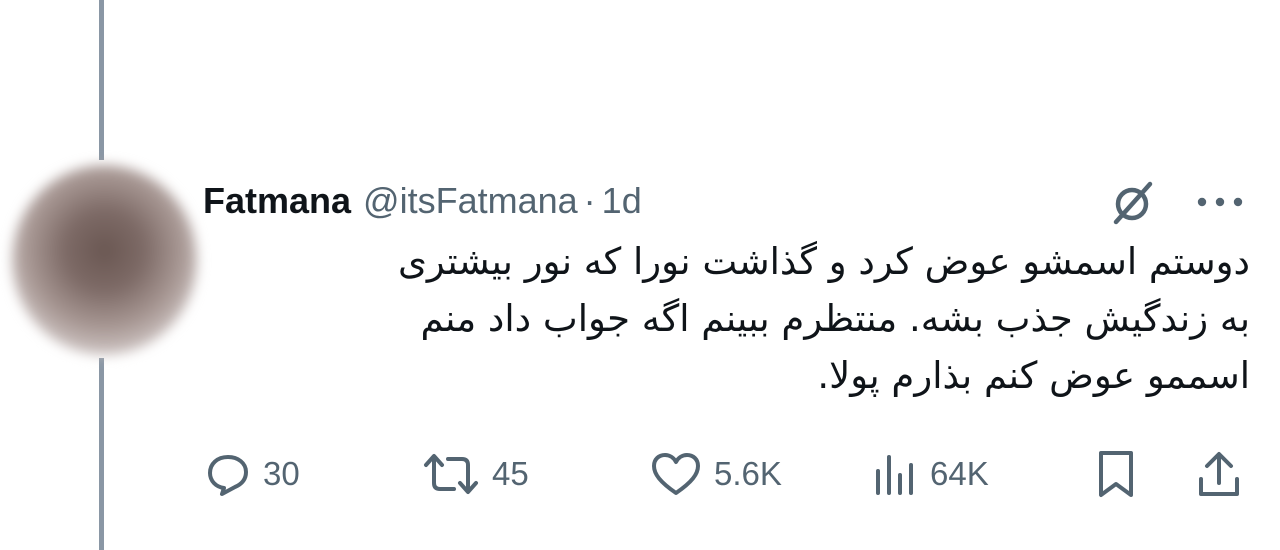  I want to click on tweet-text-line-3: اسممو عوض کنم بذارم پولا., so click(1033, 375).